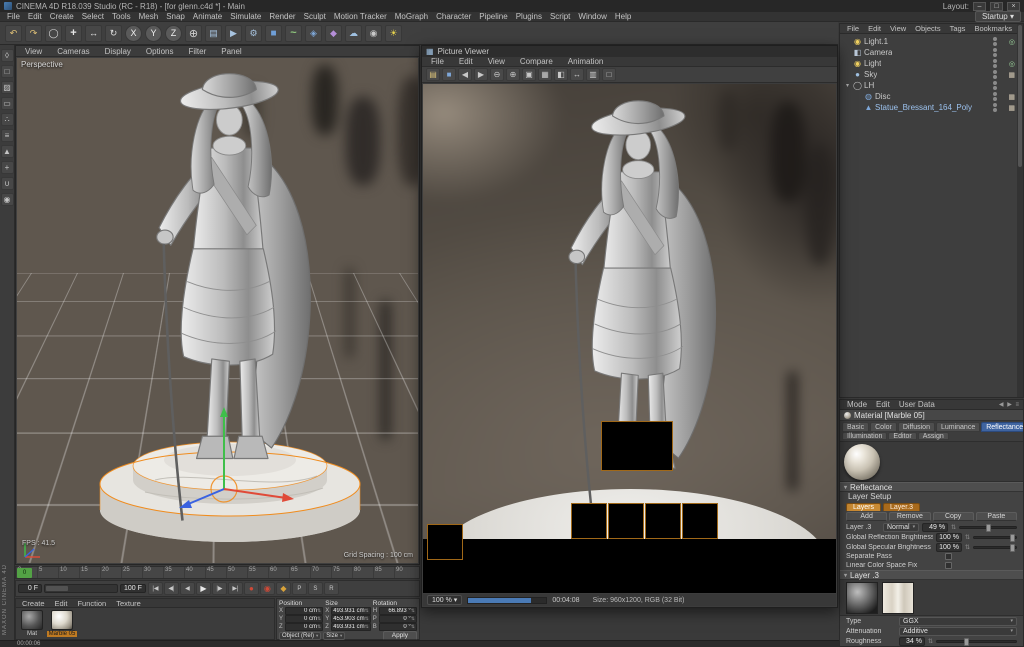  Describe the element at coordinates (7, 151) in the screenshot. I see `polygons-mode-icon: ▲` at that location.